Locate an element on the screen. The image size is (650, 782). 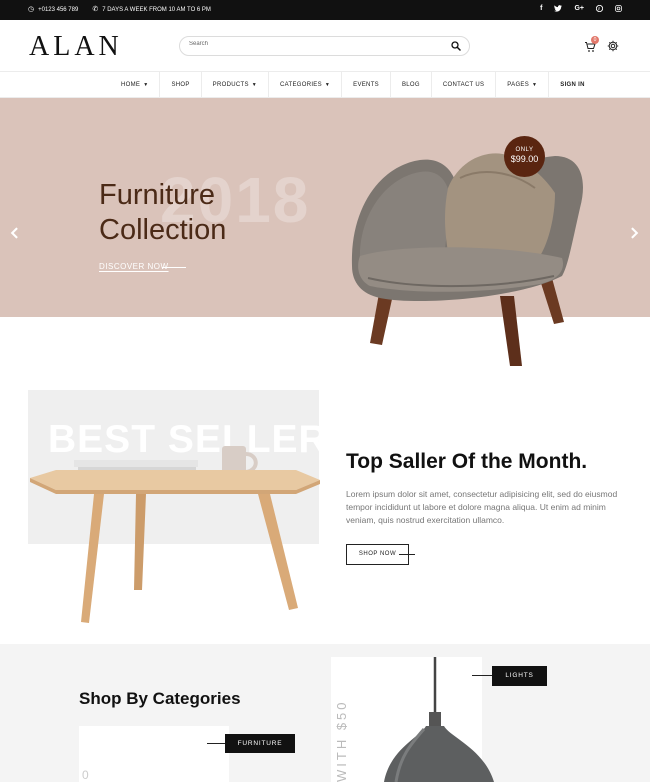
categories-title: Shop By Categories is located at coordinates (160, 698).